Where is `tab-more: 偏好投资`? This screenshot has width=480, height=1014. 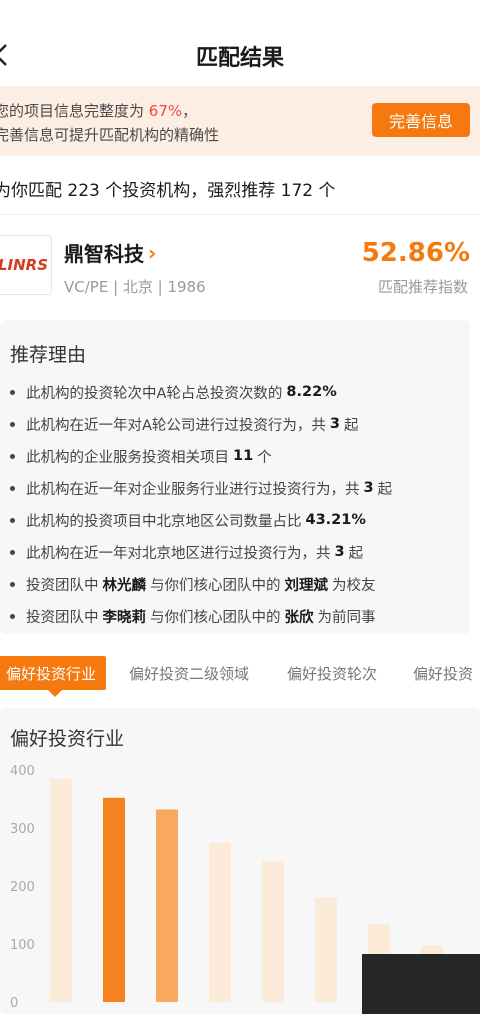 tab-more: 偏好投资 is located at coordinates (443, 673).